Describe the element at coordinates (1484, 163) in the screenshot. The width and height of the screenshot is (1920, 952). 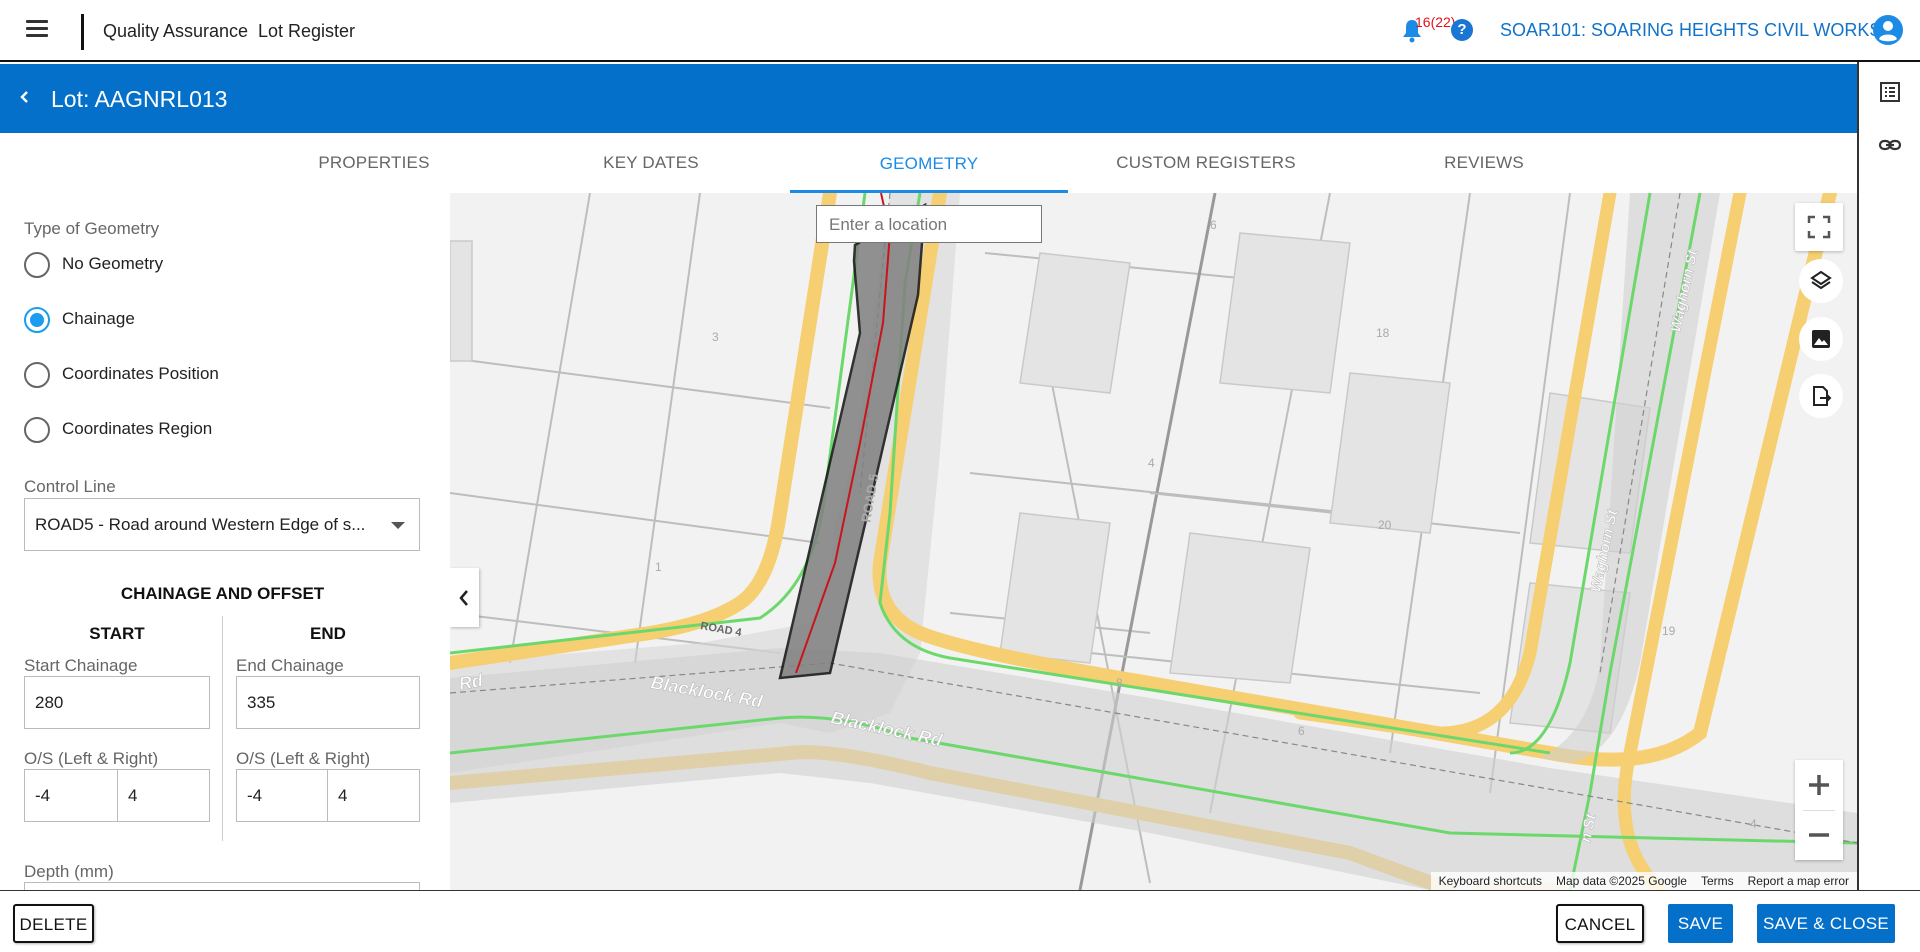
I see `tab-reviews: REVIEWS` at that location.